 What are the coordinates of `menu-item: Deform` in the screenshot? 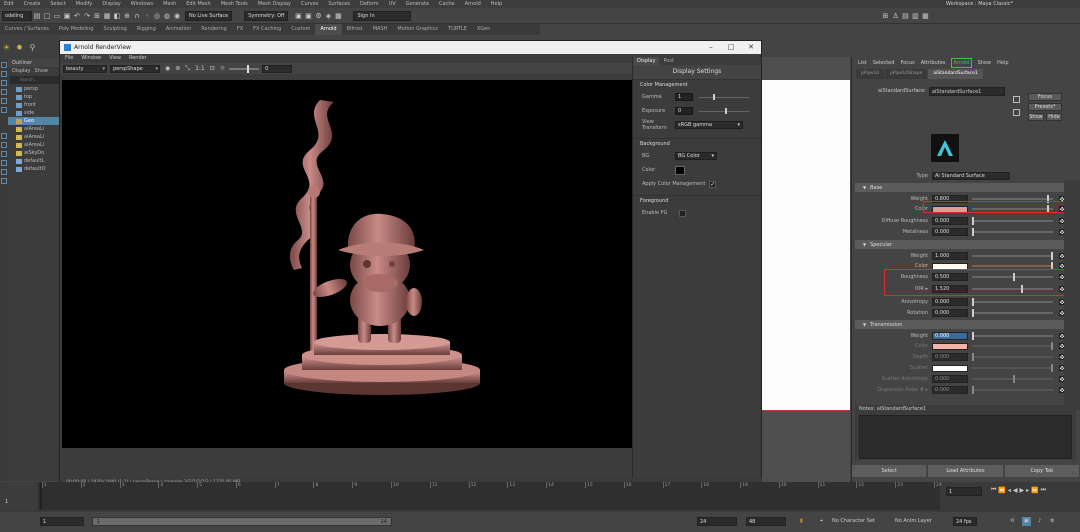 It's located at (369, 4).